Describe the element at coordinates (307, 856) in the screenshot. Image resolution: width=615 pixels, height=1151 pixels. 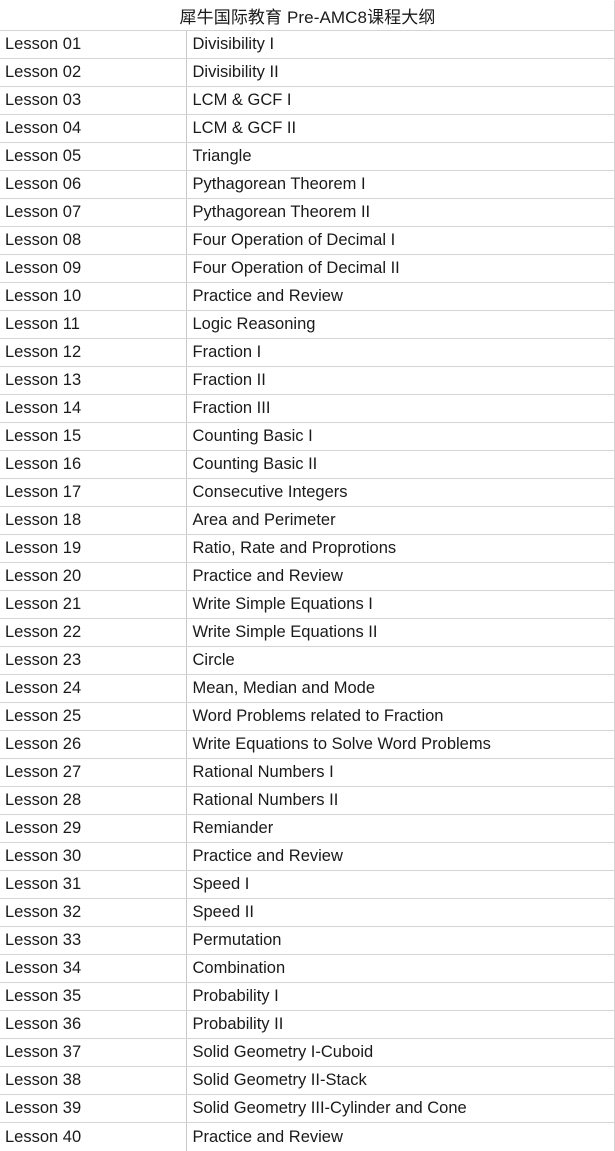
I see `table-row: Lesson 30 Practice and Review` at that location.